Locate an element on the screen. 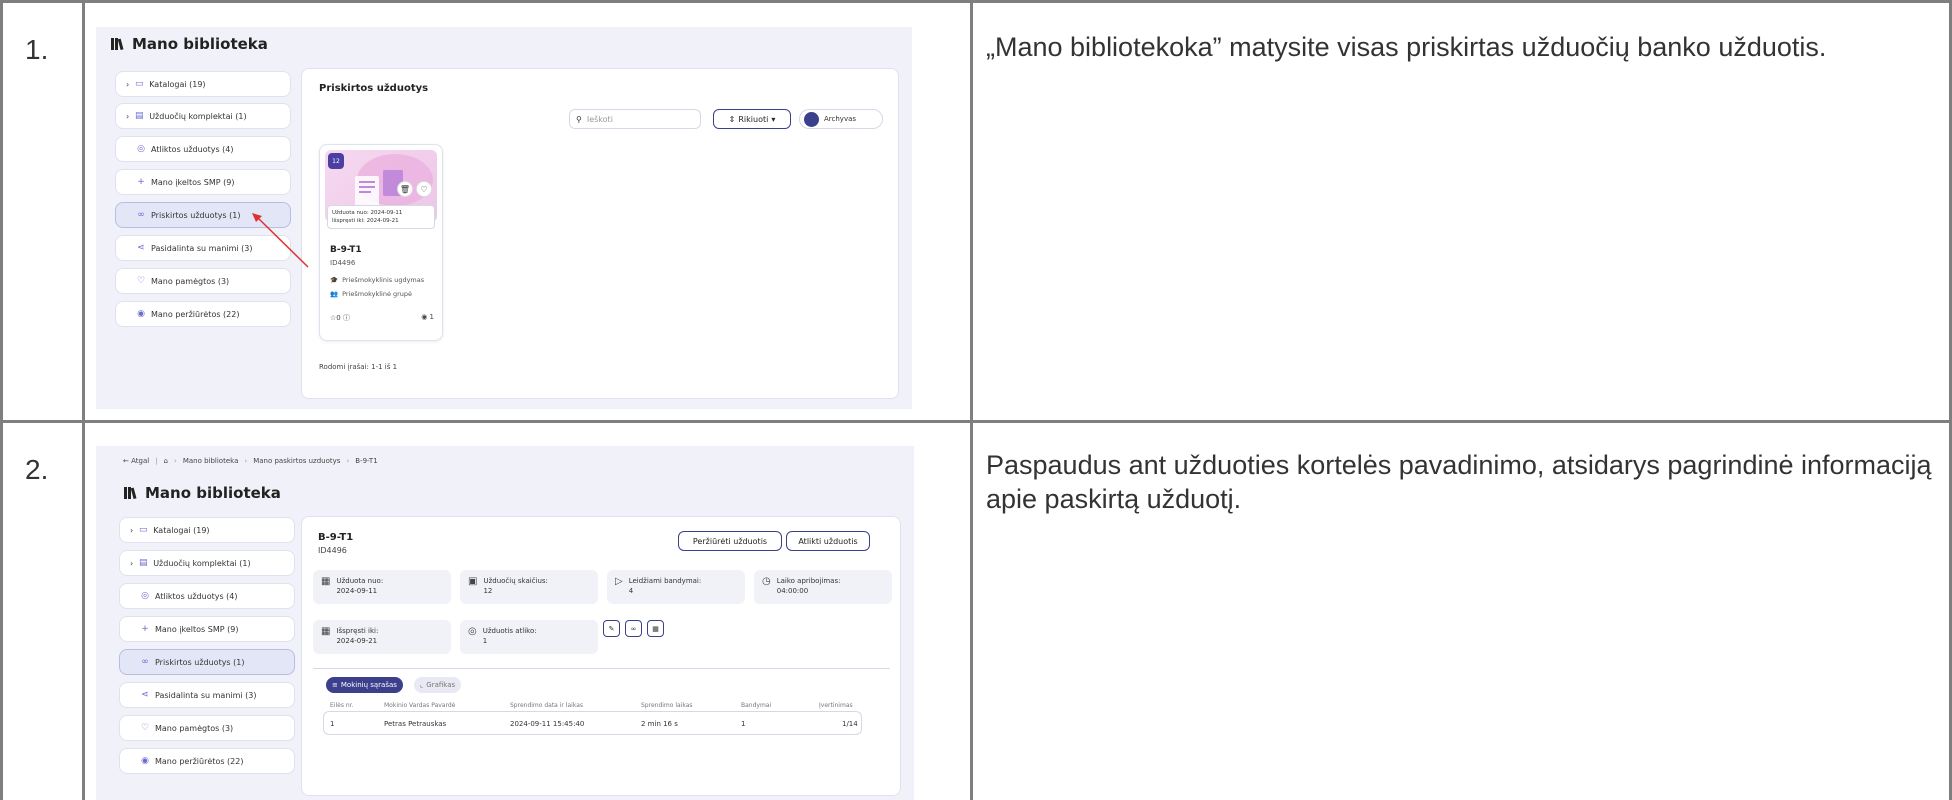 This screenshot has width=1952, height=800. sets-icon: ▤ is located at coordinates (143, 563).